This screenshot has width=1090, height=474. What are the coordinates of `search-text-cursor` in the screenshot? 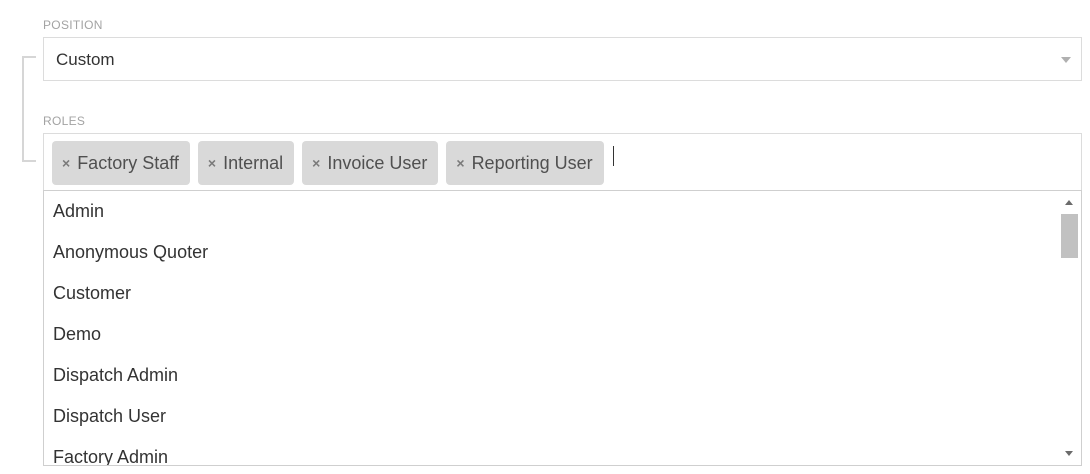 It's located at (613, 156).